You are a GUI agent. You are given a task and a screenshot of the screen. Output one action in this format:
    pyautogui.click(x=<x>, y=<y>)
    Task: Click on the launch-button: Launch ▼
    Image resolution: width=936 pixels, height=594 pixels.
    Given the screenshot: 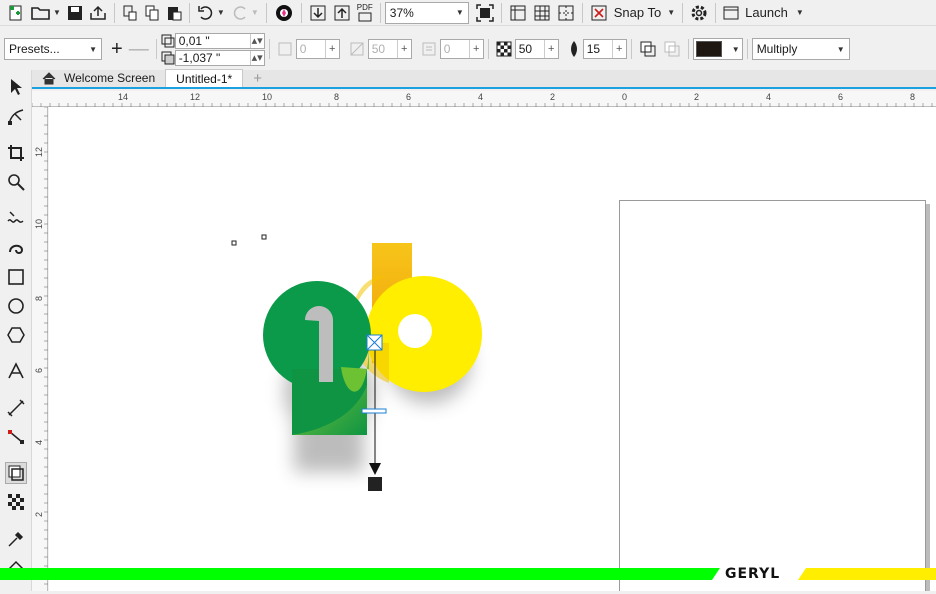 What is the action you would take?
    pyautogui.click(x=763, y=13)
    